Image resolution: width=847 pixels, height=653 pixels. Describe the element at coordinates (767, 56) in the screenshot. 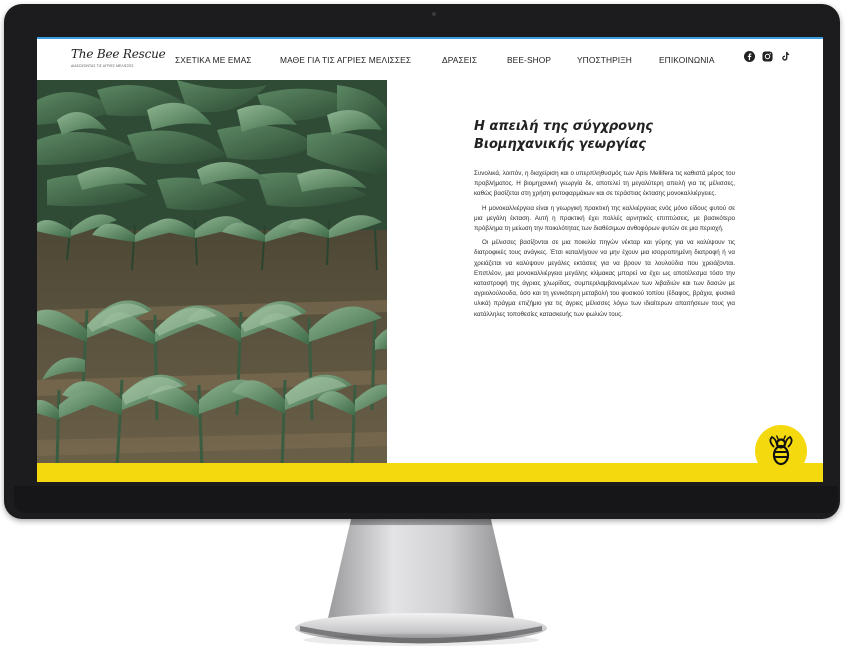

I see `instagram-icon` at that location.